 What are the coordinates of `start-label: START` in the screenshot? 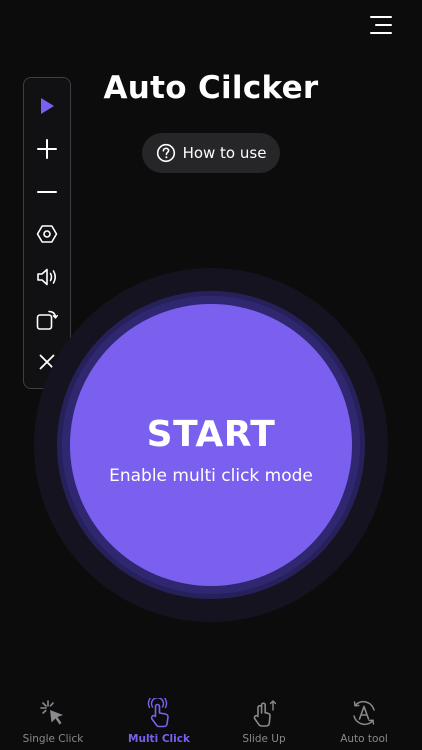 It's located at (211, 434).